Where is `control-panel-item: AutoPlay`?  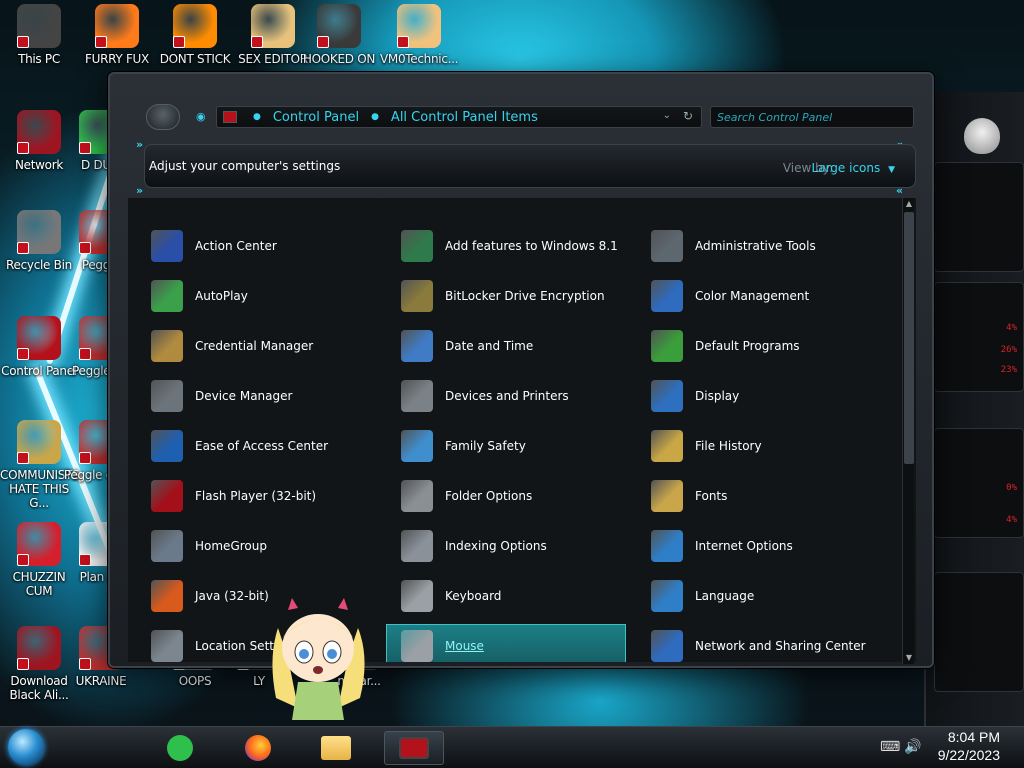
control-panel-item: AutoPlay is located at coordinates (256, 296).